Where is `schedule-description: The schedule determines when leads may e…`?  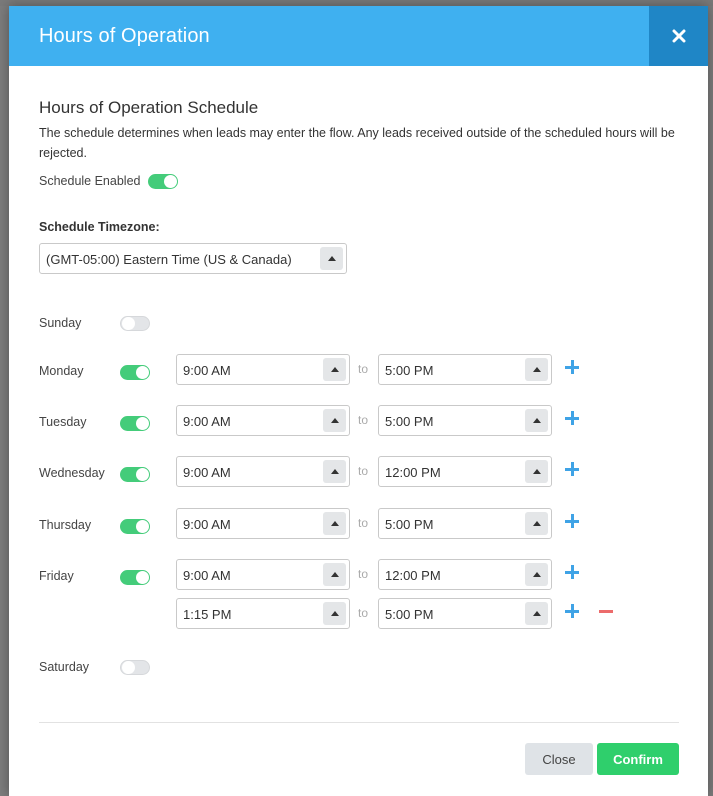 schedule-description: The schedule determines when leads may e… is located at coordinates (357, 143).